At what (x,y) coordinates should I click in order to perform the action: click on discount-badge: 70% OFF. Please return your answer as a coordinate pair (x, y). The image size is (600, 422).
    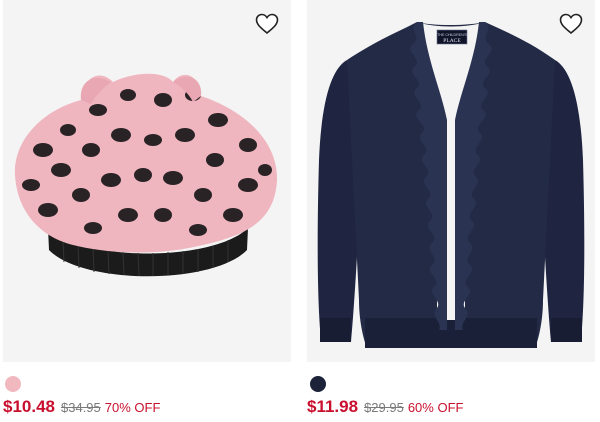
    Looking at the image, I should click on (132, 407).